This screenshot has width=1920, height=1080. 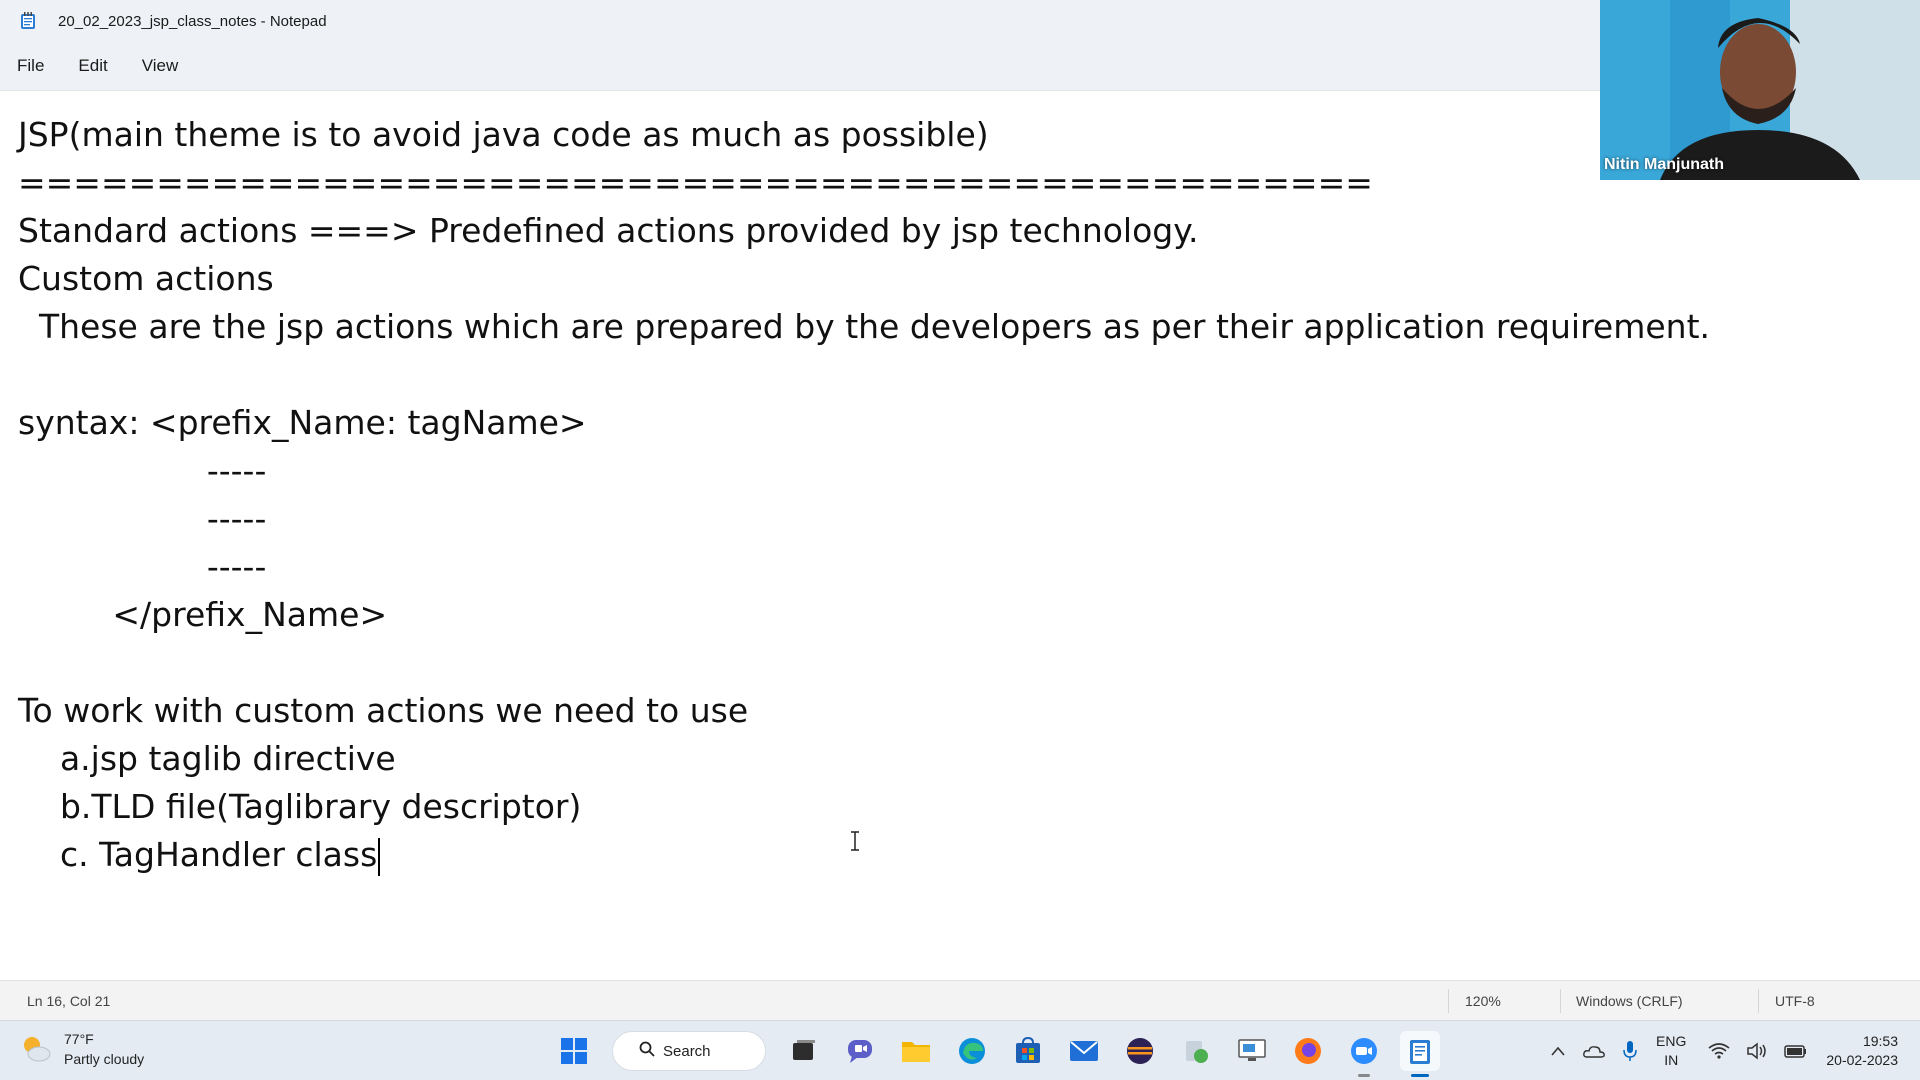 What do you see at coordinates (1364, 1075) in the screenshot?
I see `running-indicator` at bounding box center [1364, 1075].